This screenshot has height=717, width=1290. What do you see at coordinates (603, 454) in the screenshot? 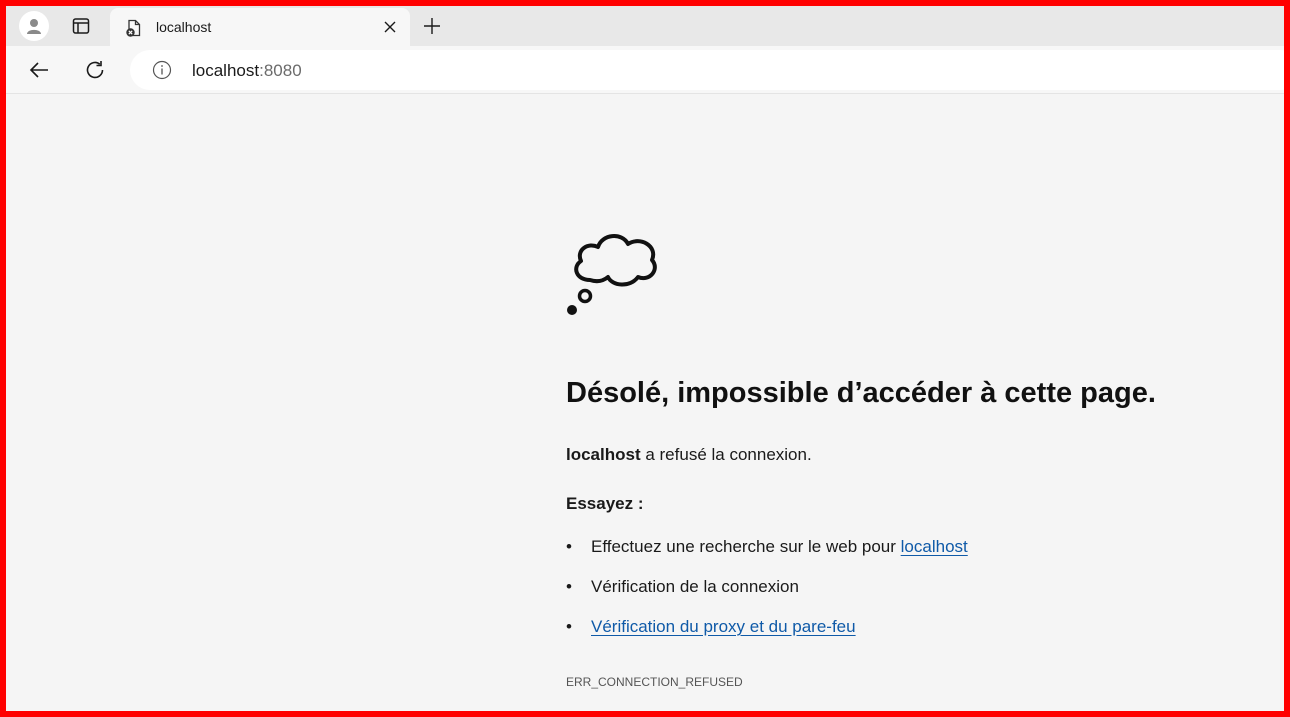
I see `error-host: localhost` at bounding box center [603, 454].